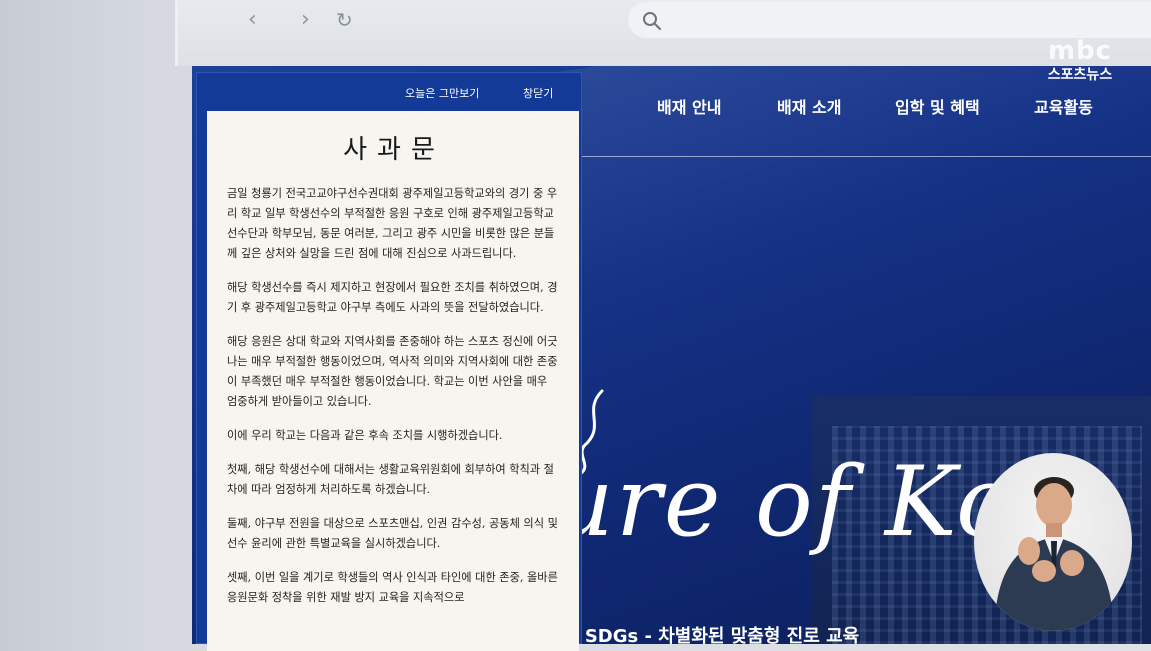 The image size is (1151, 651). What do you see at coordinates (1080, 75) in the screenshot?
I see `sports-news-label: 스포츠뉴스` at bounding box center [1080, 75].